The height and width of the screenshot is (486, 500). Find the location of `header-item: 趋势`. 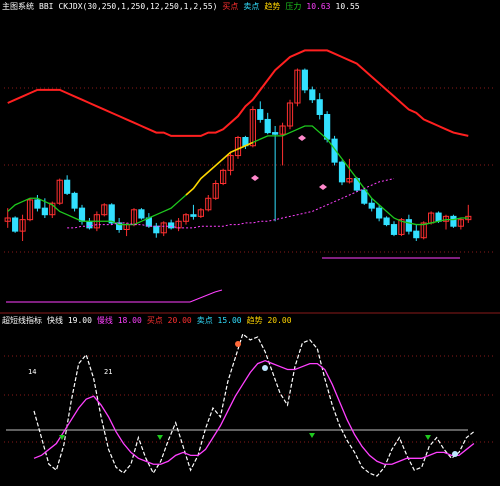

header-item: 趋势 is located at coordinates (272, 6).